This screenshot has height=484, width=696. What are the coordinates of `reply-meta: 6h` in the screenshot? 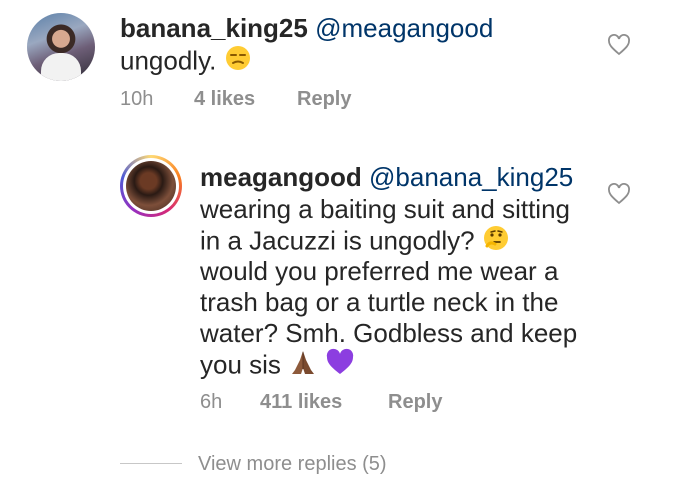 It's located at (211, 402).